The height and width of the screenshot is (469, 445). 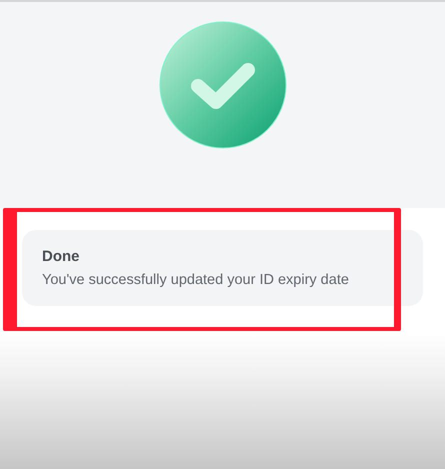 What do you see at coordinates (61, 256) in the screenshot?
I see `message-title: Done` at bounding box center [61, 256].